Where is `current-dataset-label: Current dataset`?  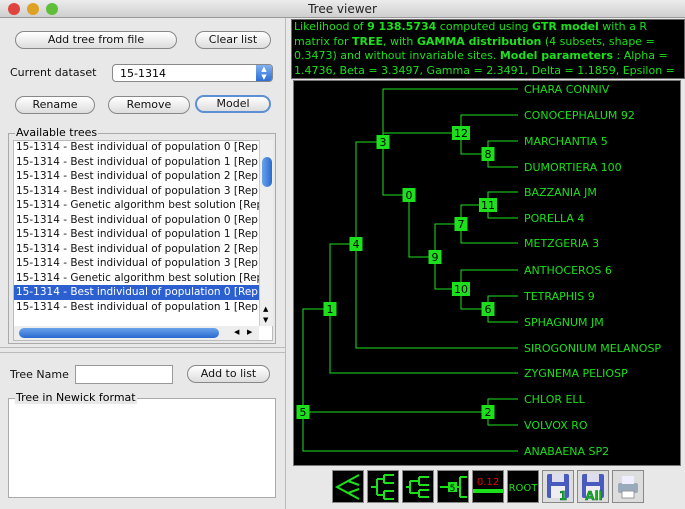
current-dataset-label: Current dataset is located at coordinates (53, 72).